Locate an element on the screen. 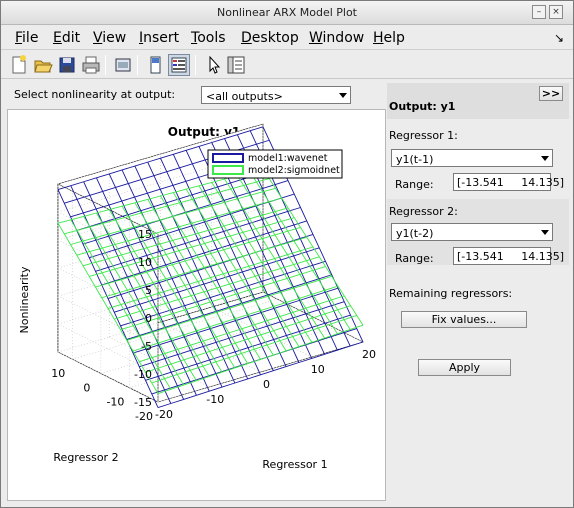 This screenshot has width=574, height=508. menu-file: File is located at coordinates (26, 38).